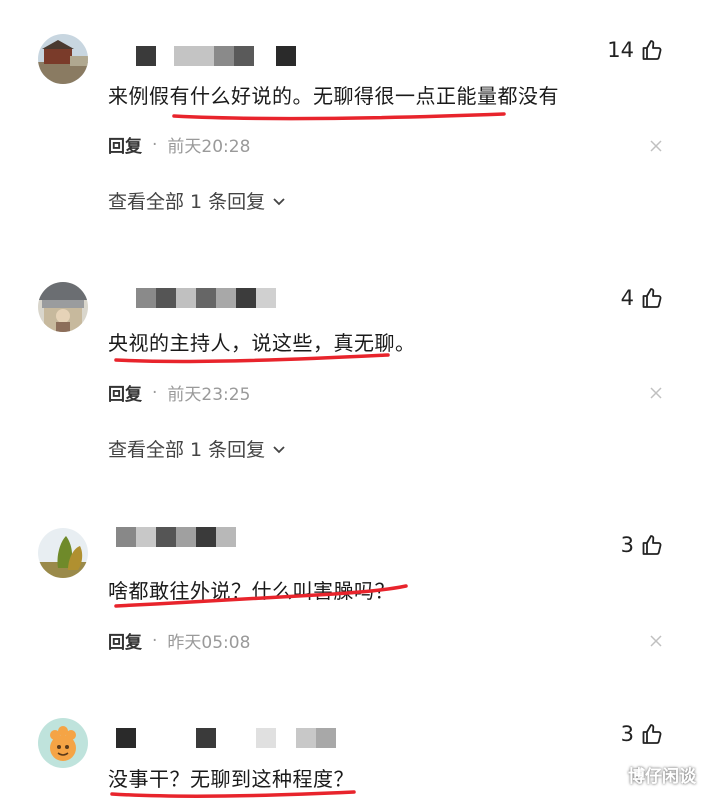 The image size is (704, 801). I want to click on red-annotation-underline, so click(339, 116).